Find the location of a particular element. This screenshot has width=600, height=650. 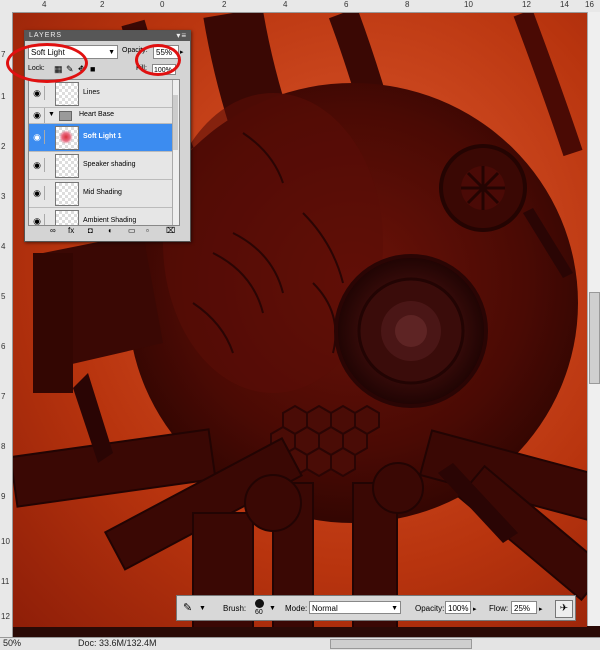

mode-label: Mode: is located at coordinates (296, 608).